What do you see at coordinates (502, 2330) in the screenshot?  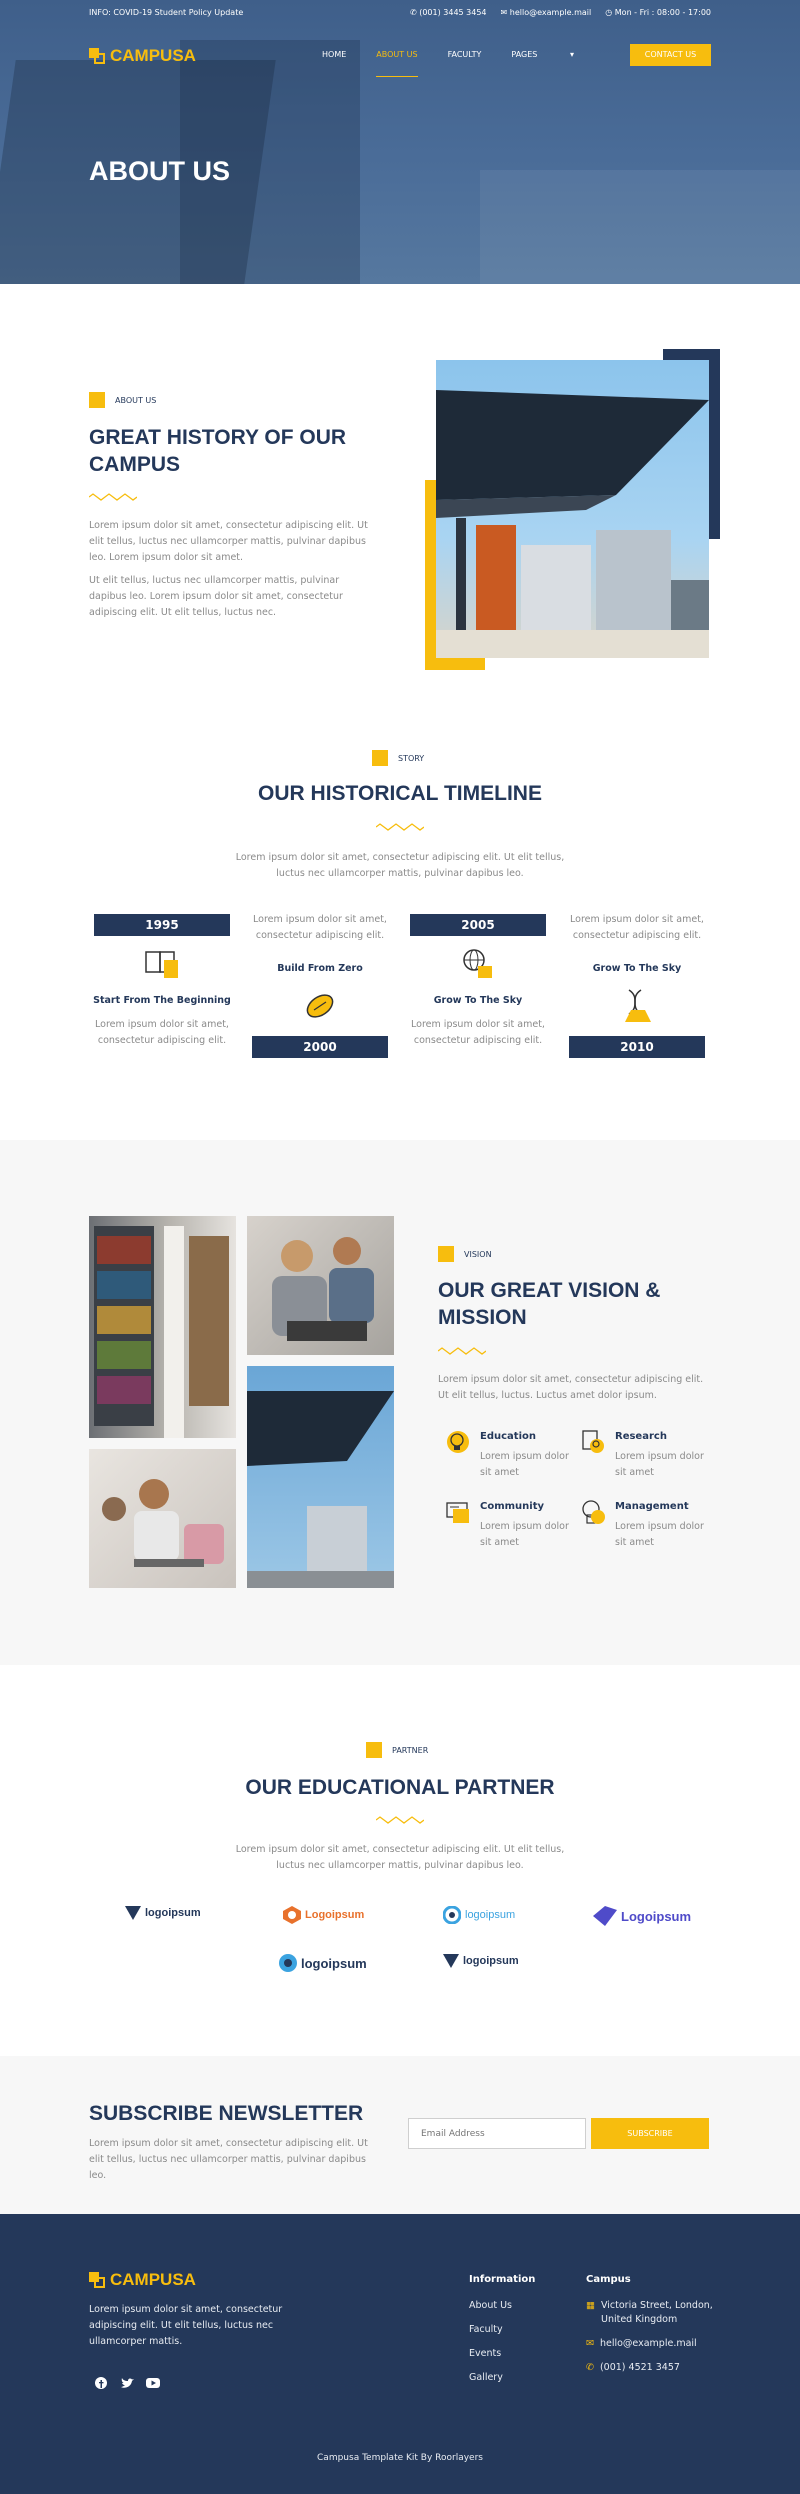 I see `footer-link-faculty: Faculty` at bounding box center [502, 2330].